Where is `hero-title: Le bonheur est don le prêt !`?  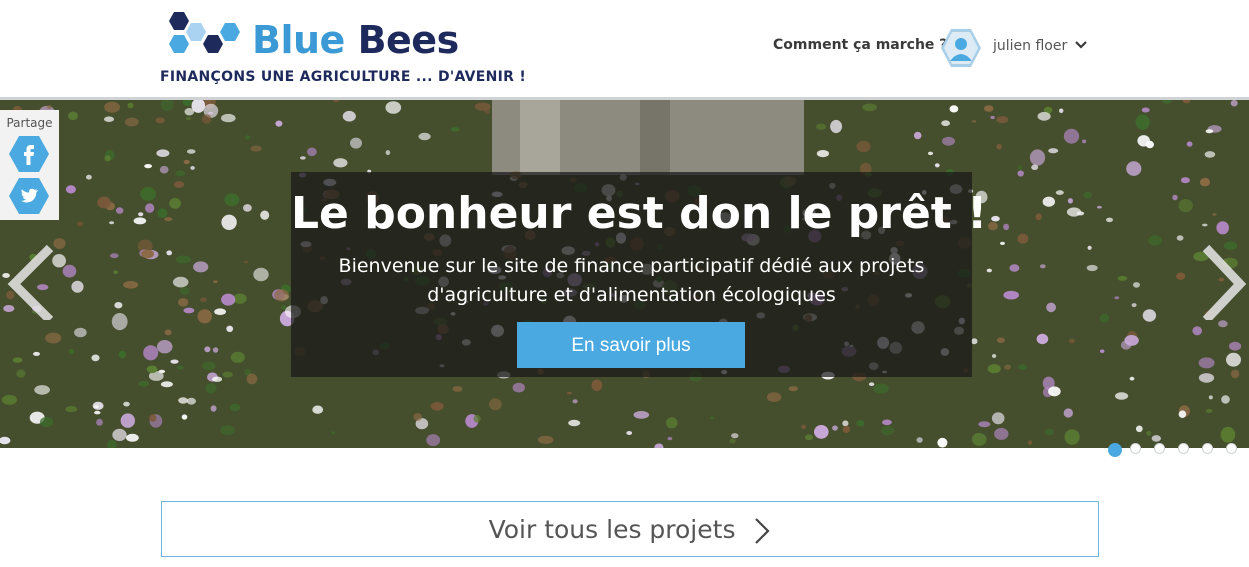
hero-title: Le bonheur est don le prêt ! is located at coordinates (639, 213).